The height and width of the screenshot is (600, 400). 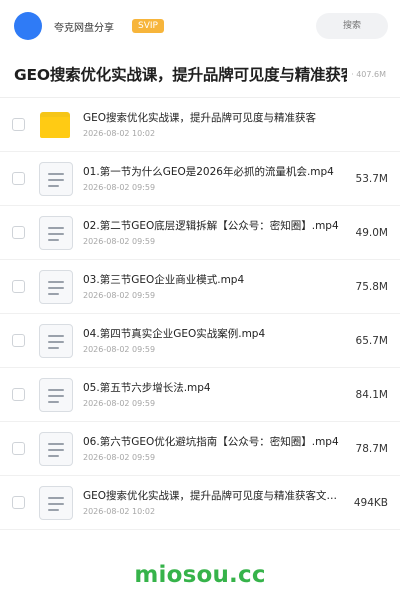 I want to click on item-info: 05.第五节六步增长法.mp4 2026-08-02 09:59, so click(x=215, y=395).